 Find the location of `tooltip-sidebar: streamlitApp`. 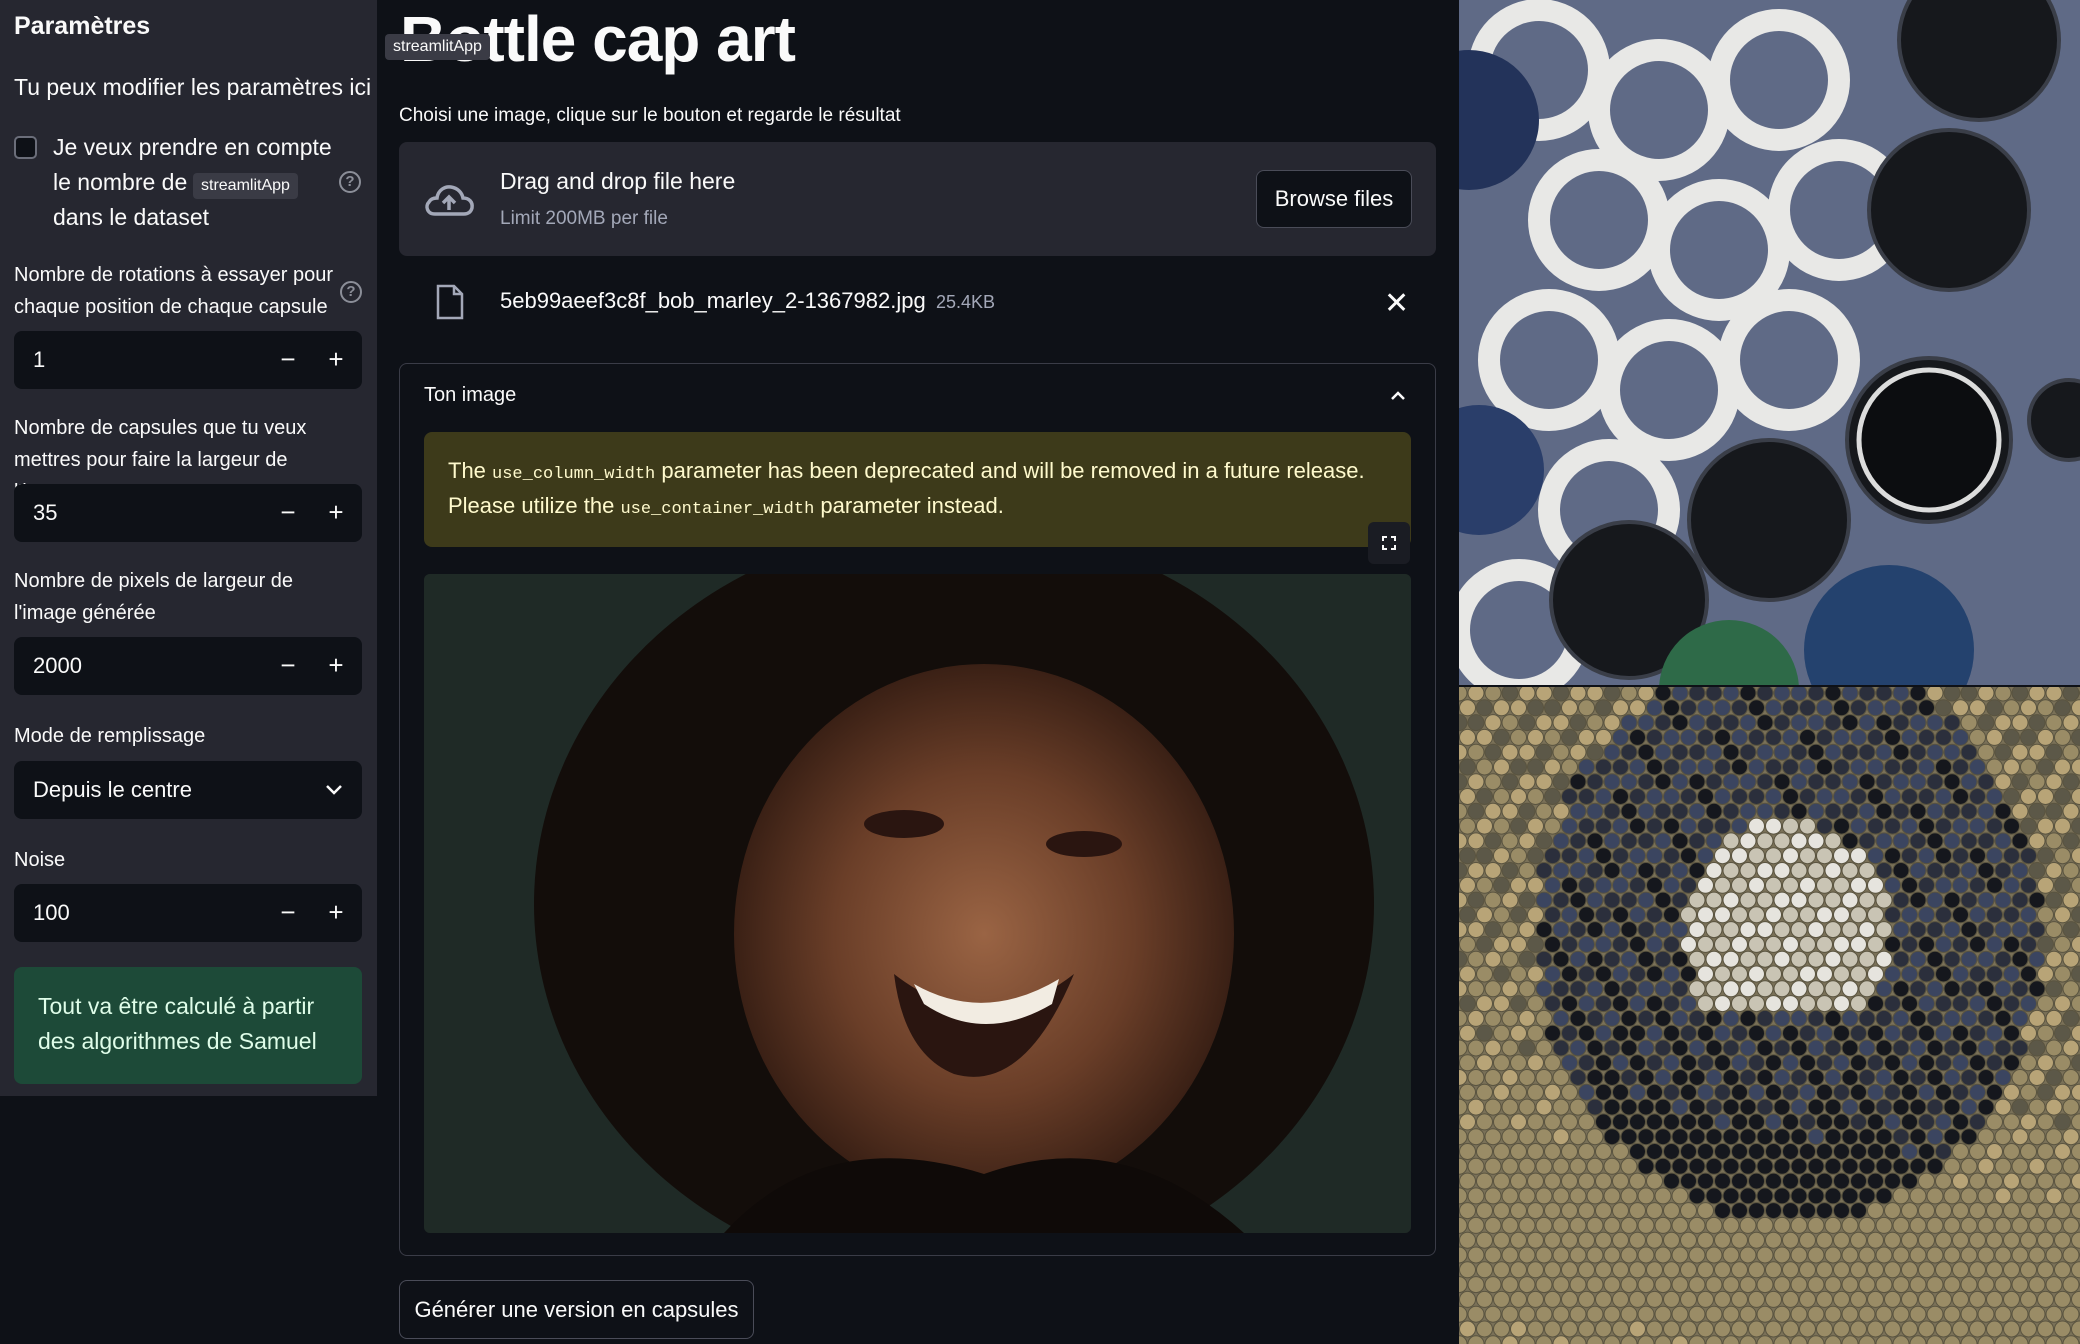

tooltip-sidebar: streamlitApp is located at coordinates (245, 186).